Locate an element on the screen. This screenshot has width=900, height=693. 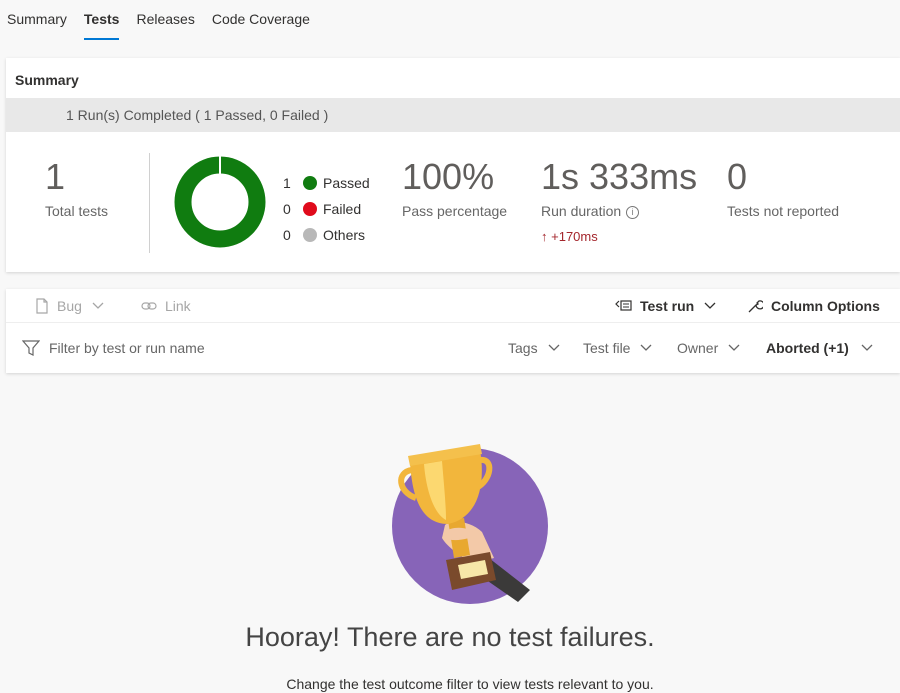
bug-button: Bug is located at coordinates (73, 306).